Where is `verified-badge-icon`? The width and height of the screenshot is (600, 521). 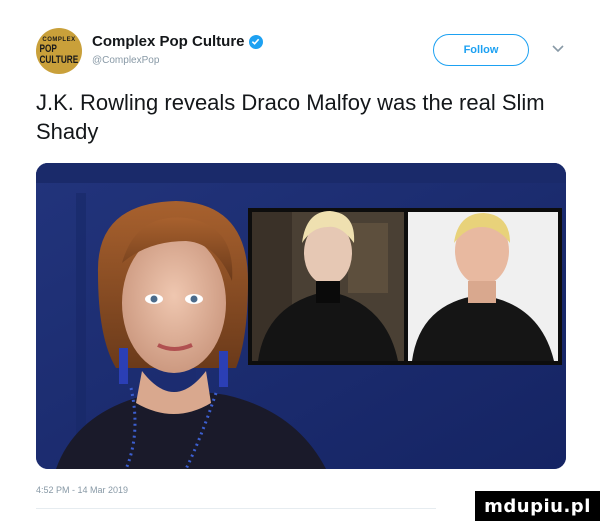
verified-badge-icon is located at coordinates (255, 41).